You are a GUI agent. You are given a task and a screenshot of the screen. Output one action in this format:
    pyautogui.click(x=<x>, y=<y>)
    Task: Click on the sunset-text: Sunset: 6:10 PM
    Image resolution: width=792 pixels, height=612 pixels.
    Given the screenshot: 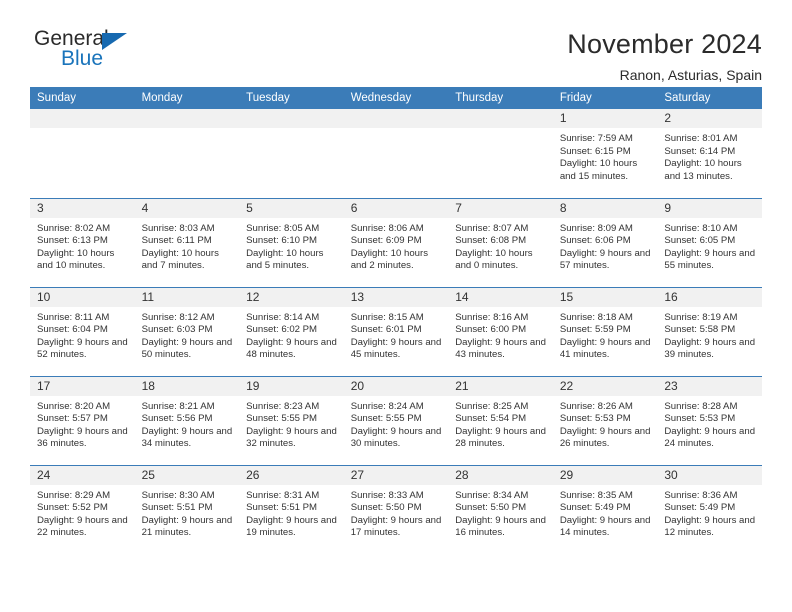 What is the action you would take?
    pyautogui.click(x=282, y=241)
    